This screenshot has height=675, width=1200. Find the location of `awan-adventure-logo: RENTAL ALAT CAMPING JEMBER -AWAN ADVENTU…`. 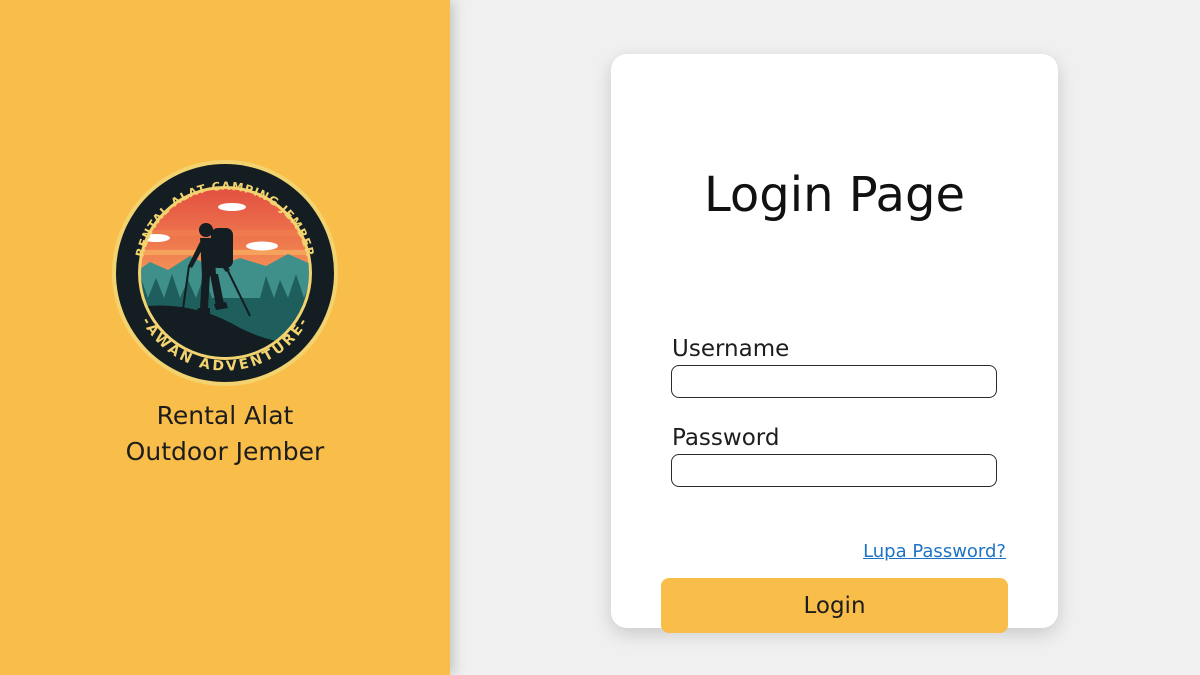

awan-adventure-logo: RENTAL ALAT CAMPING JEMBER -AWAN ADVENTU… is located at coordinates (225, 273).